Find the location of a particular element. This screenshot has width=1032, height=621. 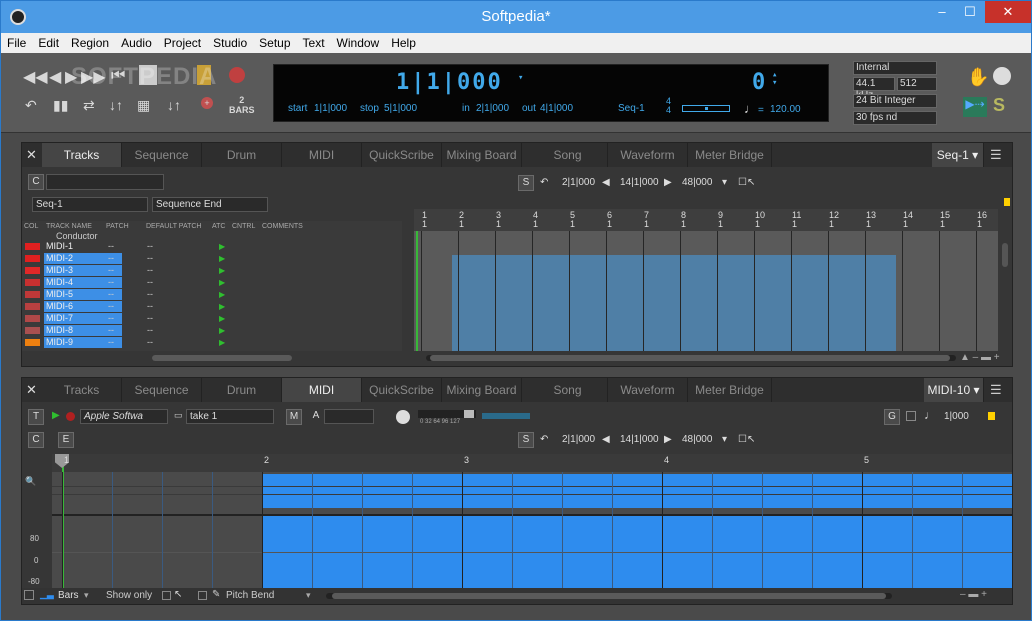

menu-help: Help is located at coordinates (403, 41).